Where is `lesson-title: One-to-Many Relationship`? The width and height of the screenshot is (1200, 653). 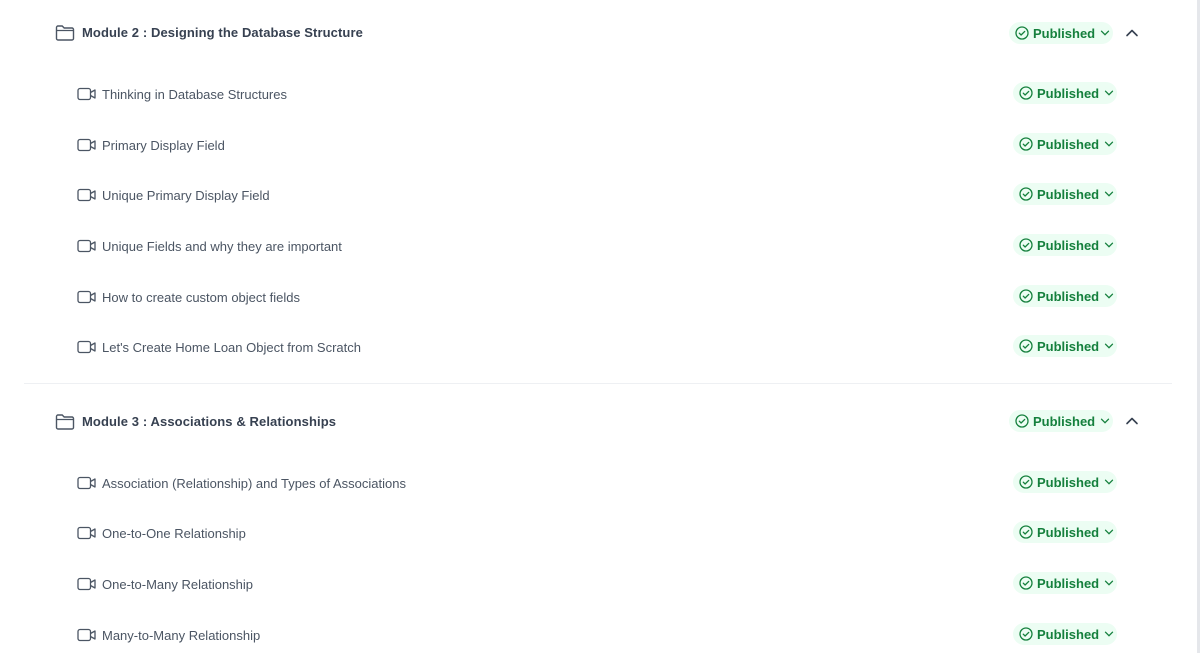
lesson-title: One-to-Many Relationship is located at coordinates (178, 584).